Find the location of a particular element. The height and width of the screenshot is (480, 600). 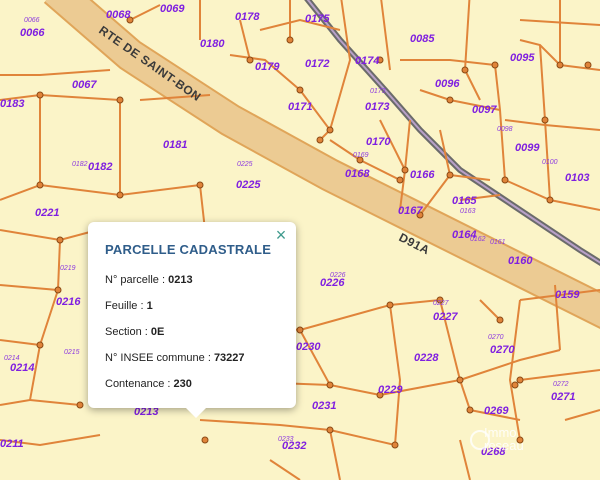

parcel-small-label: 0173 is located at coordinates (378, 91).